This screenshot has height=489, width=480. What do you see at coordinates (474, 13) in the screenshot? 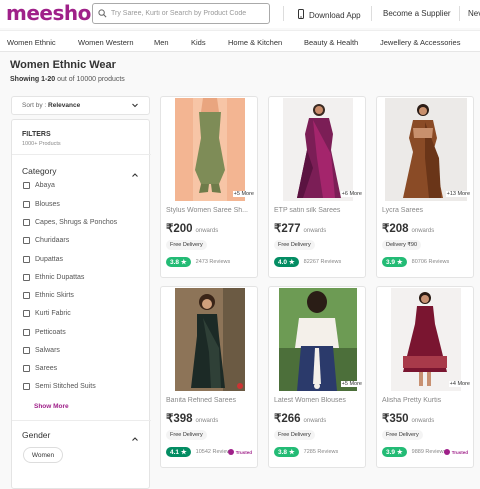
I see `newsroom-link: Nev` at bounding box center [474, 13].